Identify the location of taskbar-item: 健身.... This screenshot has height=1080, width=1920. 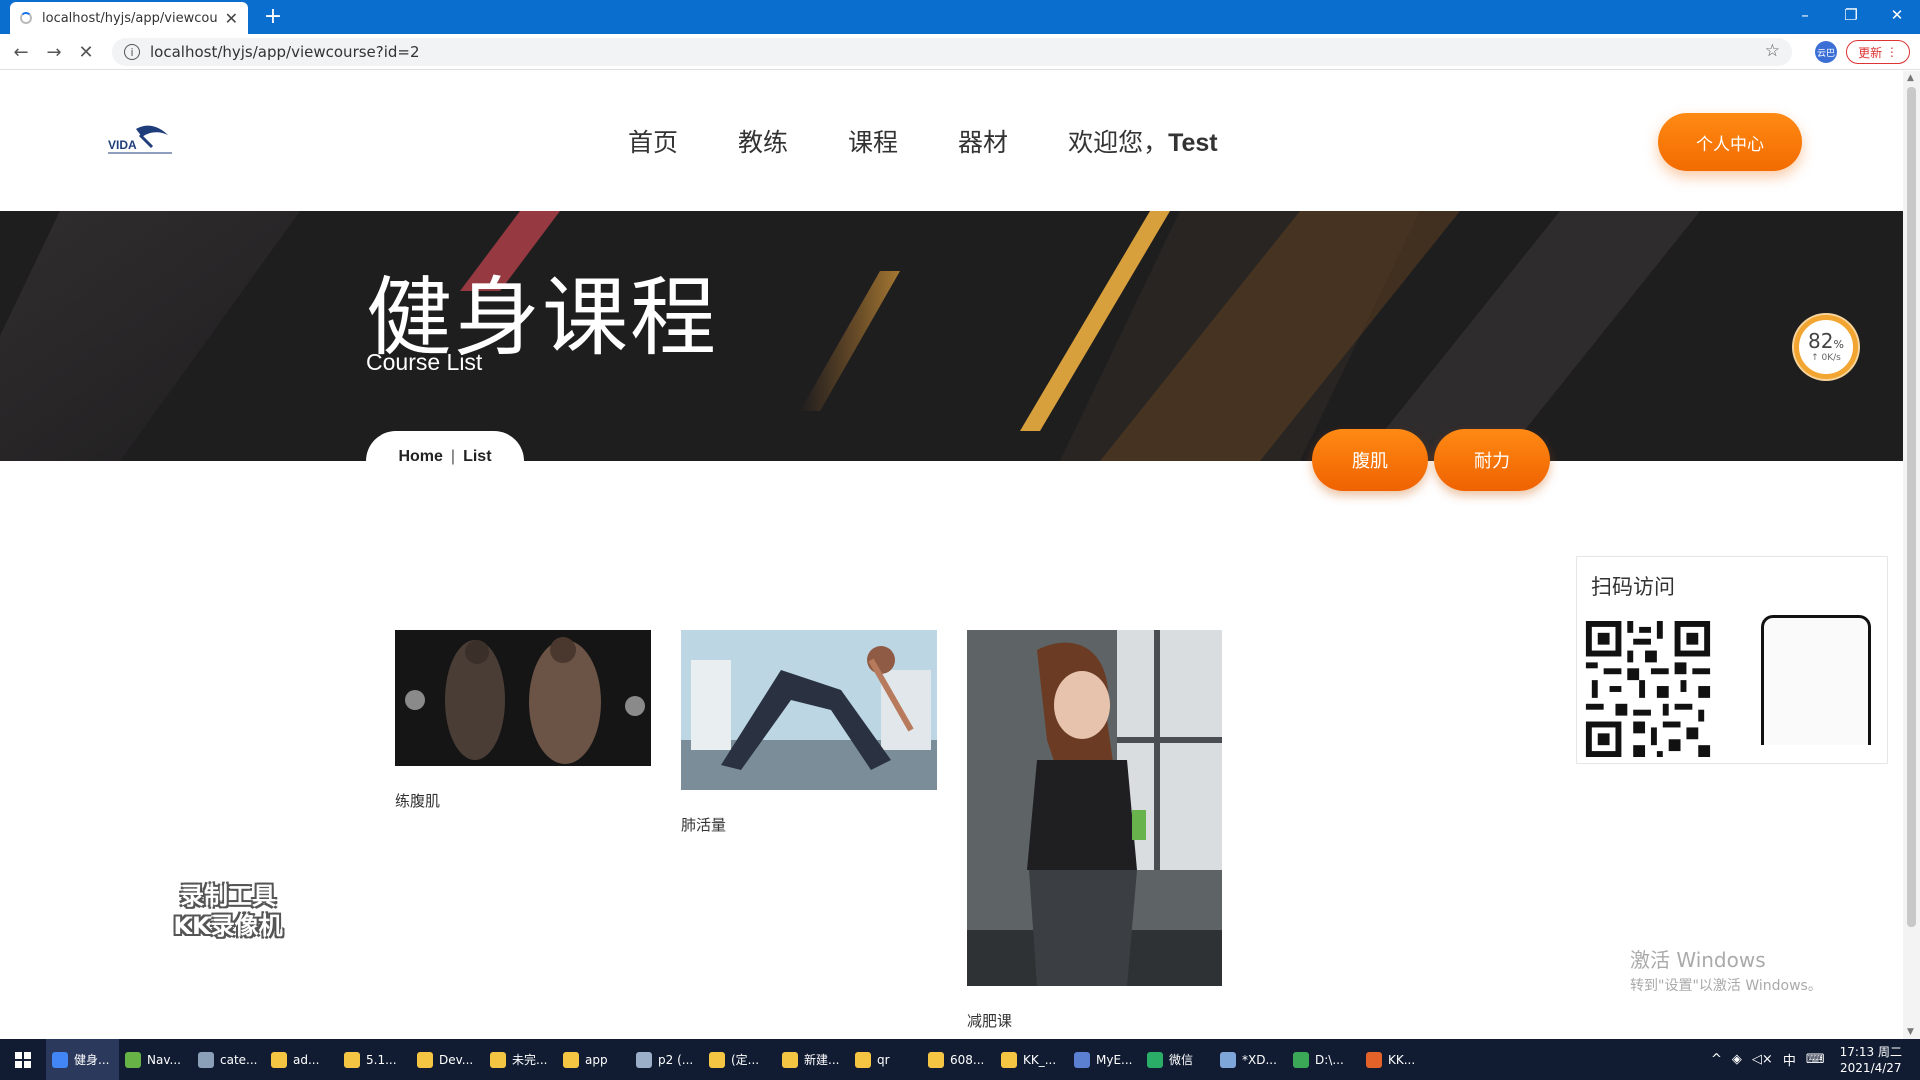
(82, 1059).